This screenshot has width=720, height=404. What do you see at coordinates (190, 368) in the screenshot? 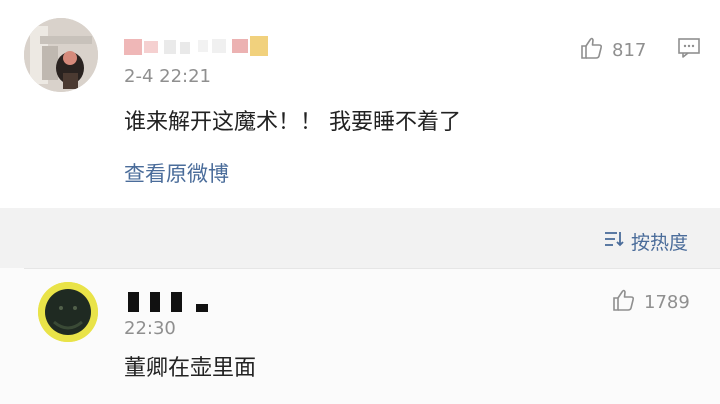
I see `comment-text: 董卿在壶里面` at bounding box center [190, 368].